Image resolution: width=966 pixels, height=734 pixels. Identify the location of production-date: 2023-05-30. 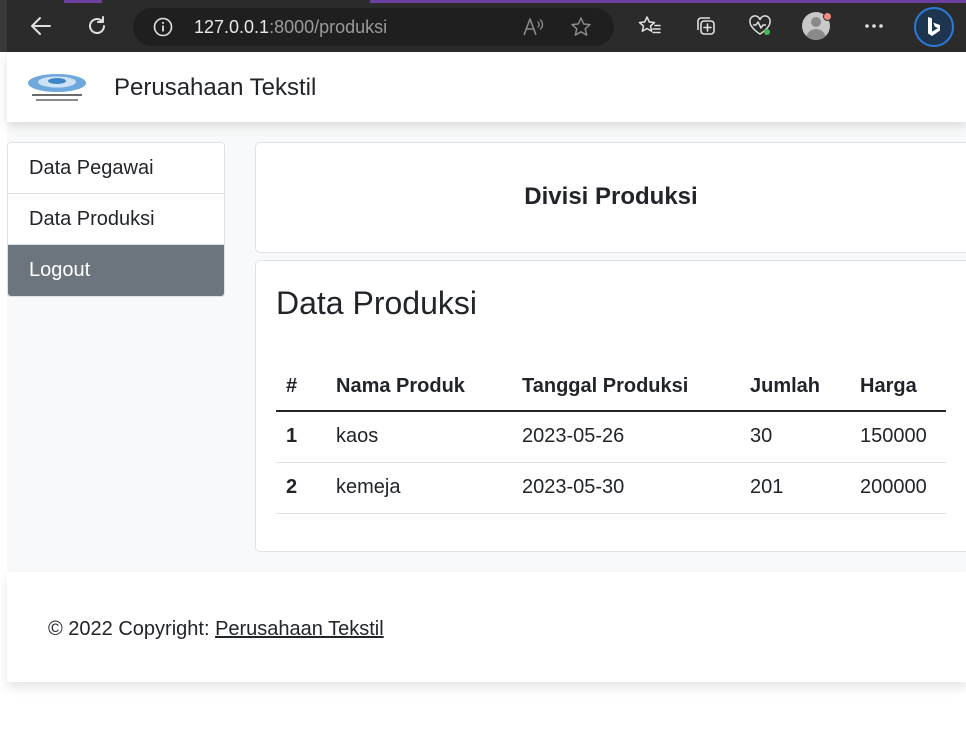
(626, 488).